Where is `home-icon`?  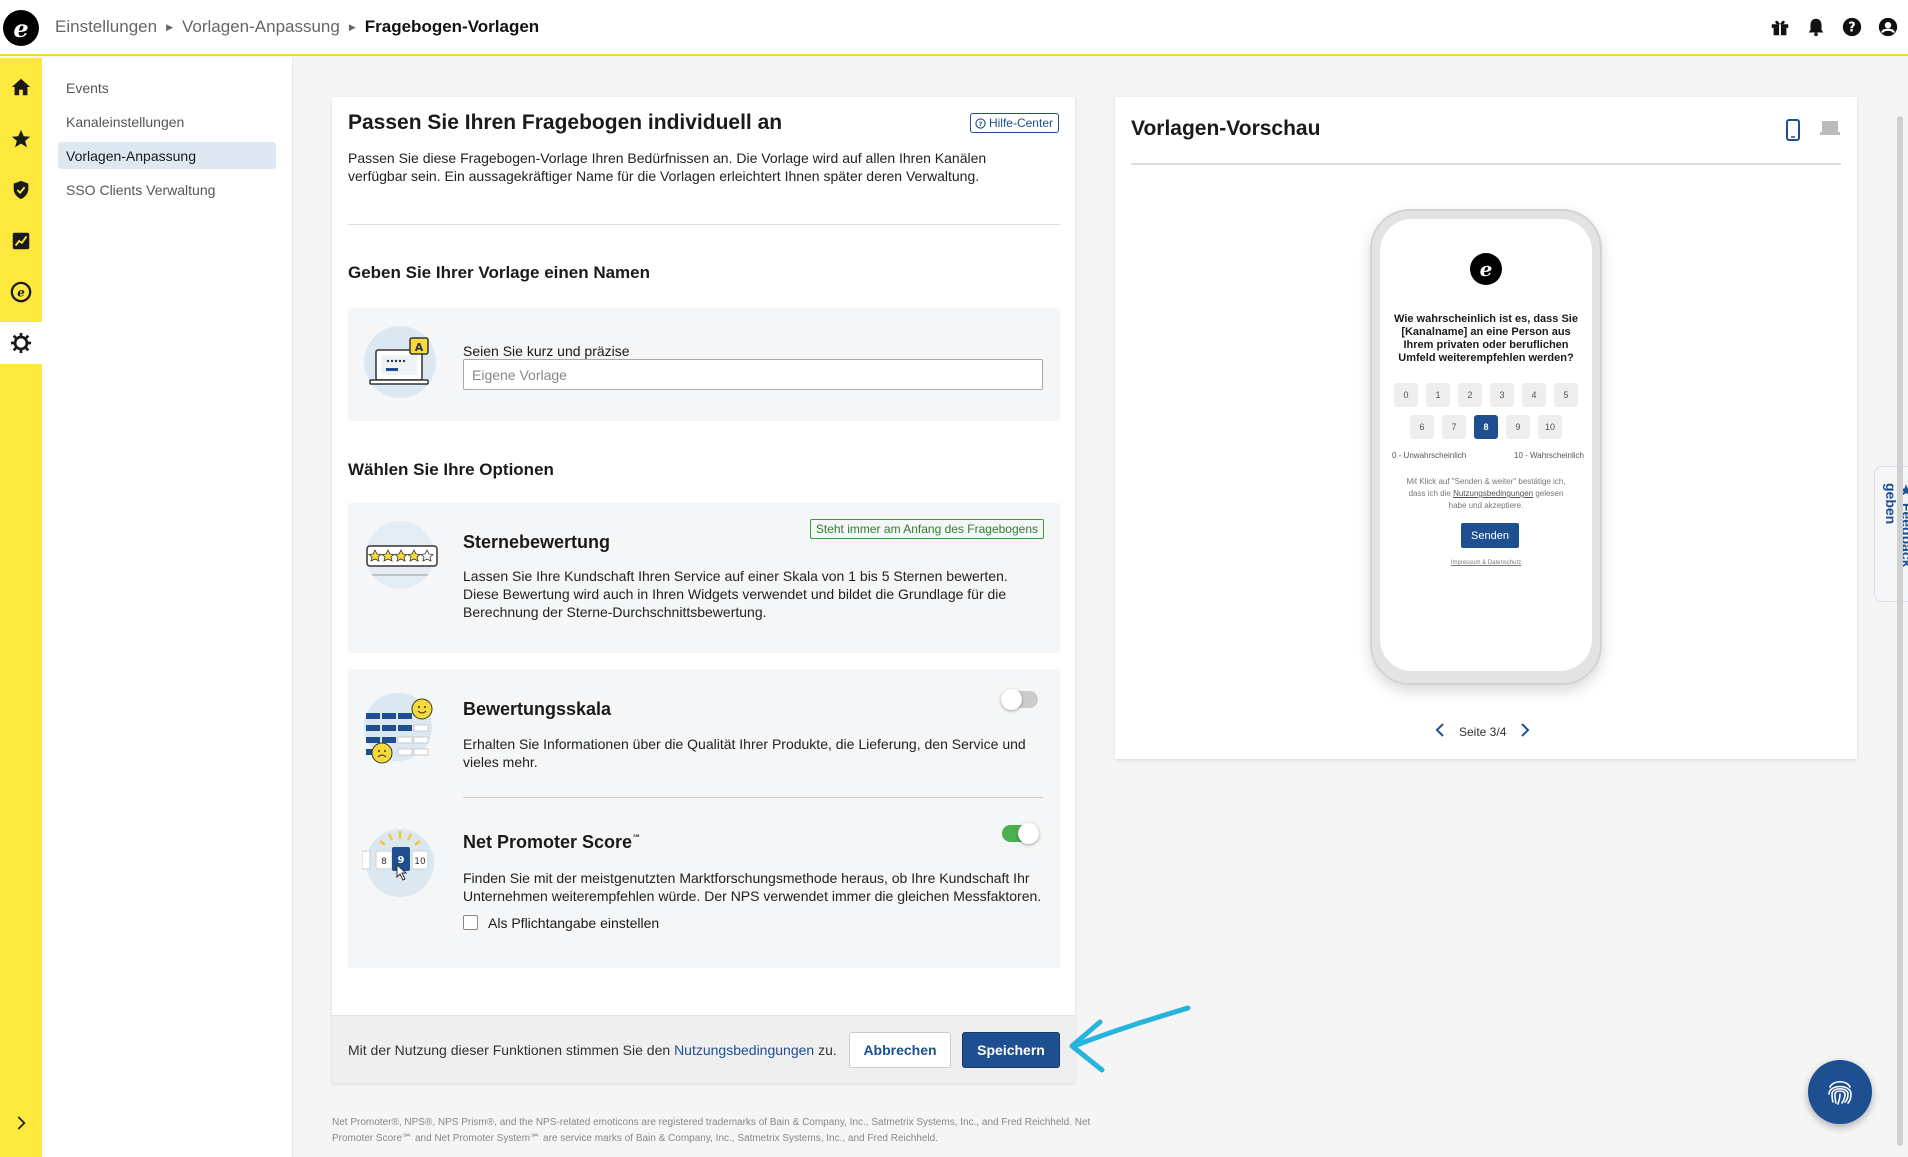 home-icon is located at coordinates (21, 87).